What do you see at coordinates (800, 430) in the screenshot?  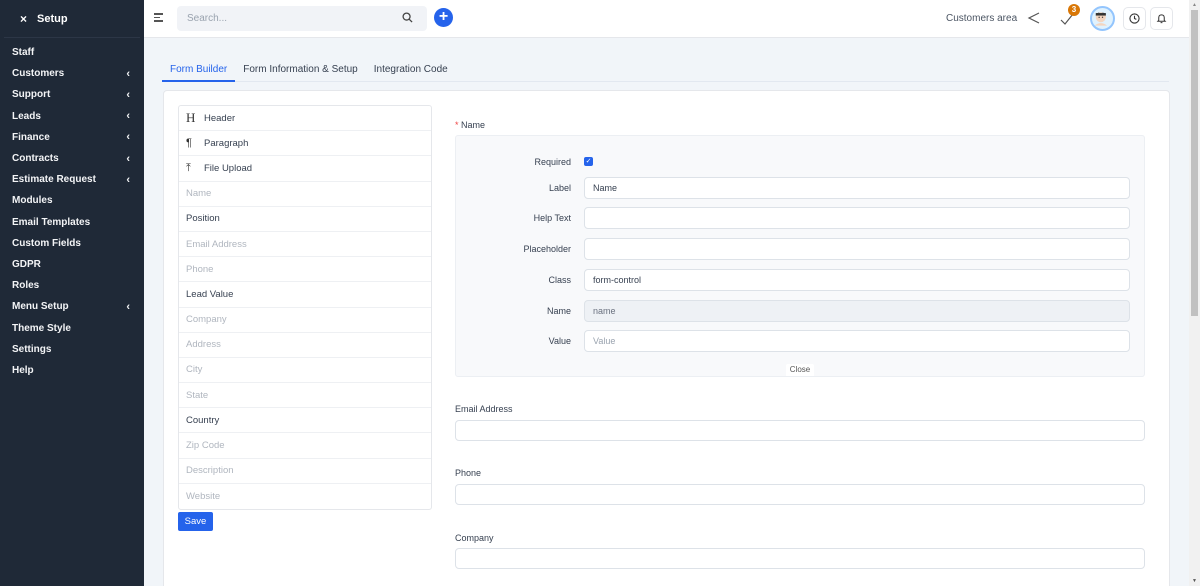 I see `email-field-input` at bounding box center [800, 430].